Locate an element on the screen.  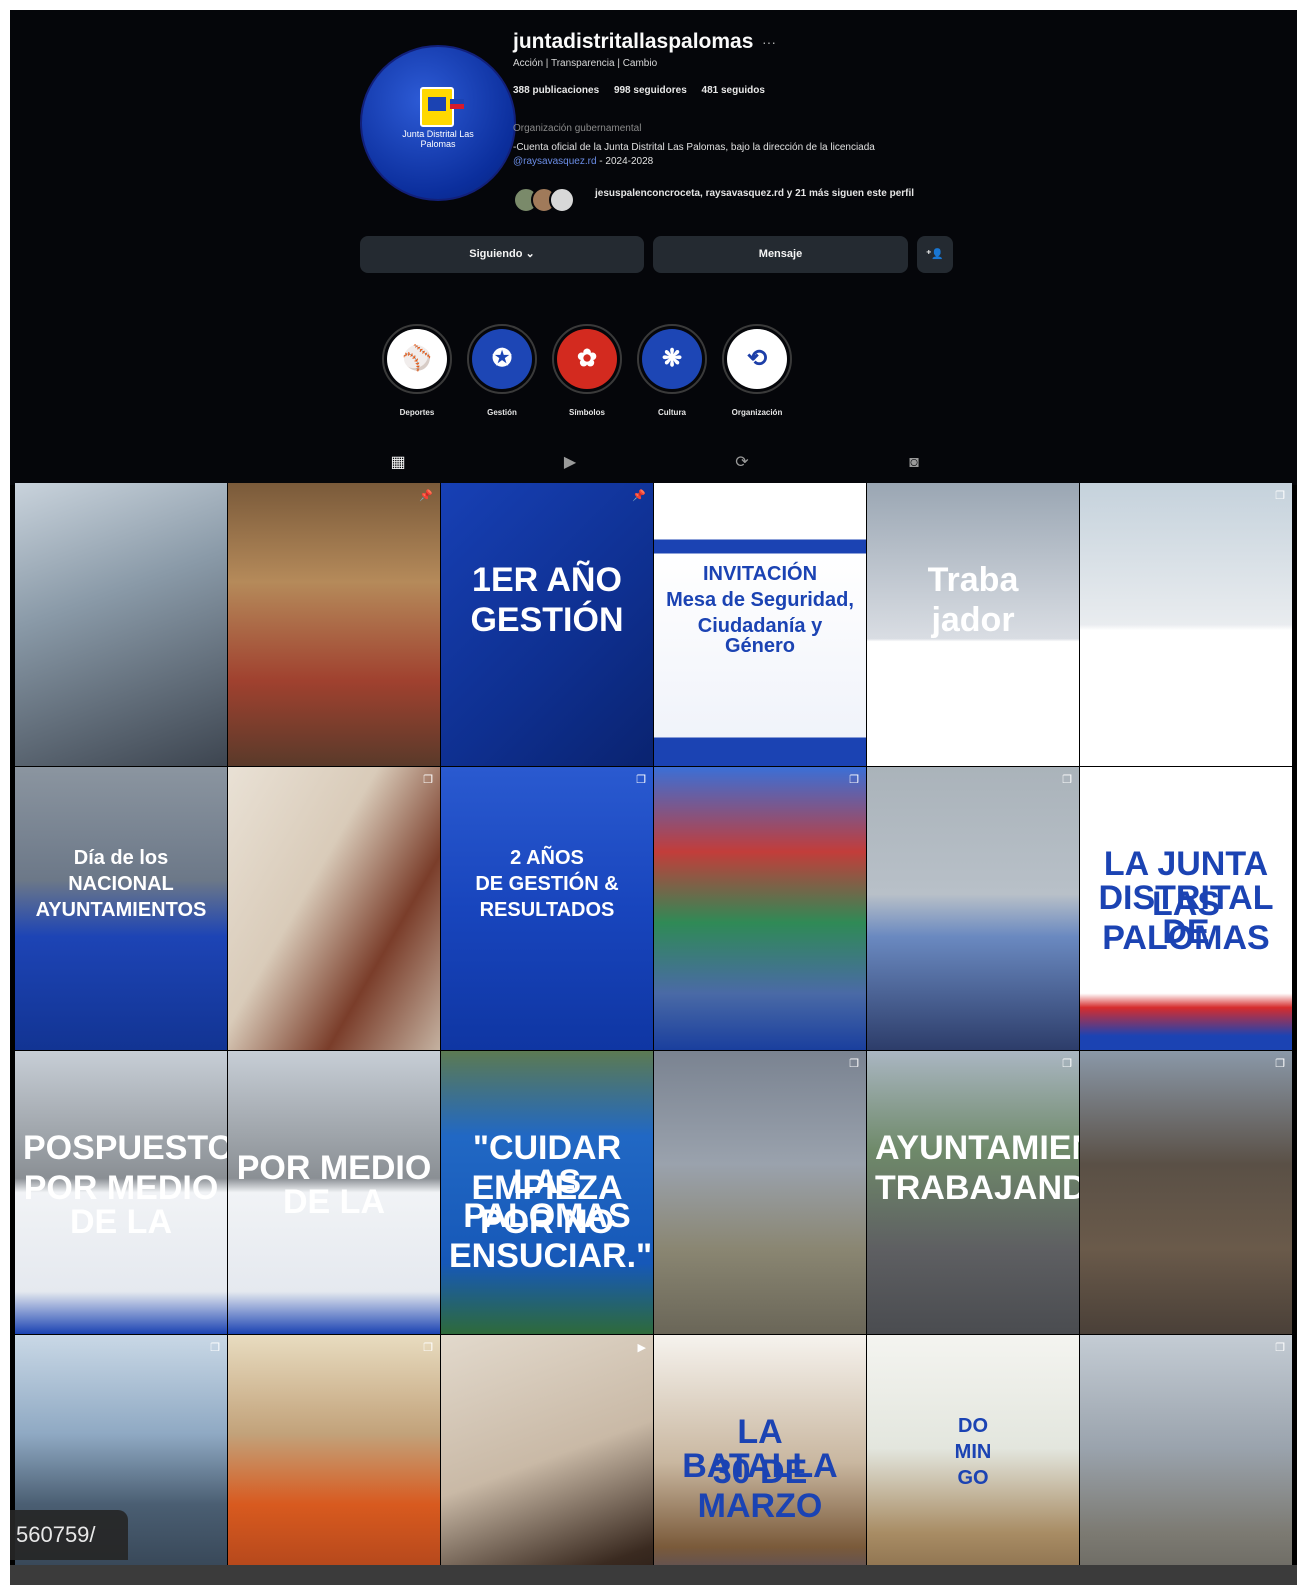
highlight-ring: ✪ is located at coordinates (502, 359).